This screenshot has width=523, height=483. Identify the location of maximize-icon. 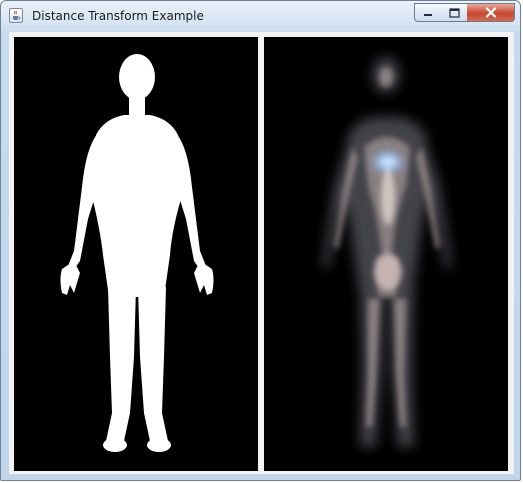
(454, 12).